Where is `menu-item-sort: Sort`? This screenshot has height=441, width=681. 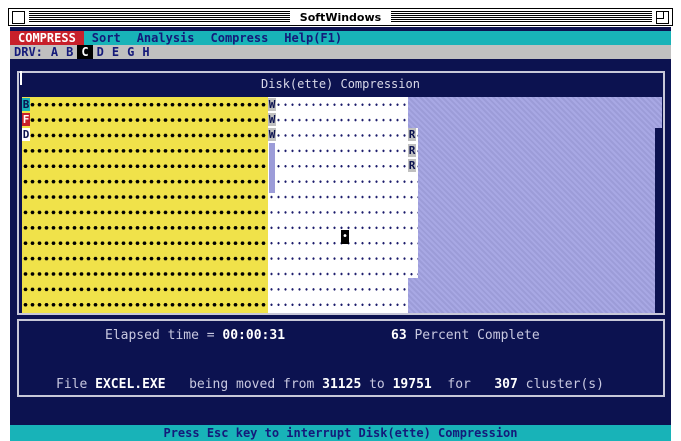 menu-item-sort: Sort is located at coordinates (106, 38).